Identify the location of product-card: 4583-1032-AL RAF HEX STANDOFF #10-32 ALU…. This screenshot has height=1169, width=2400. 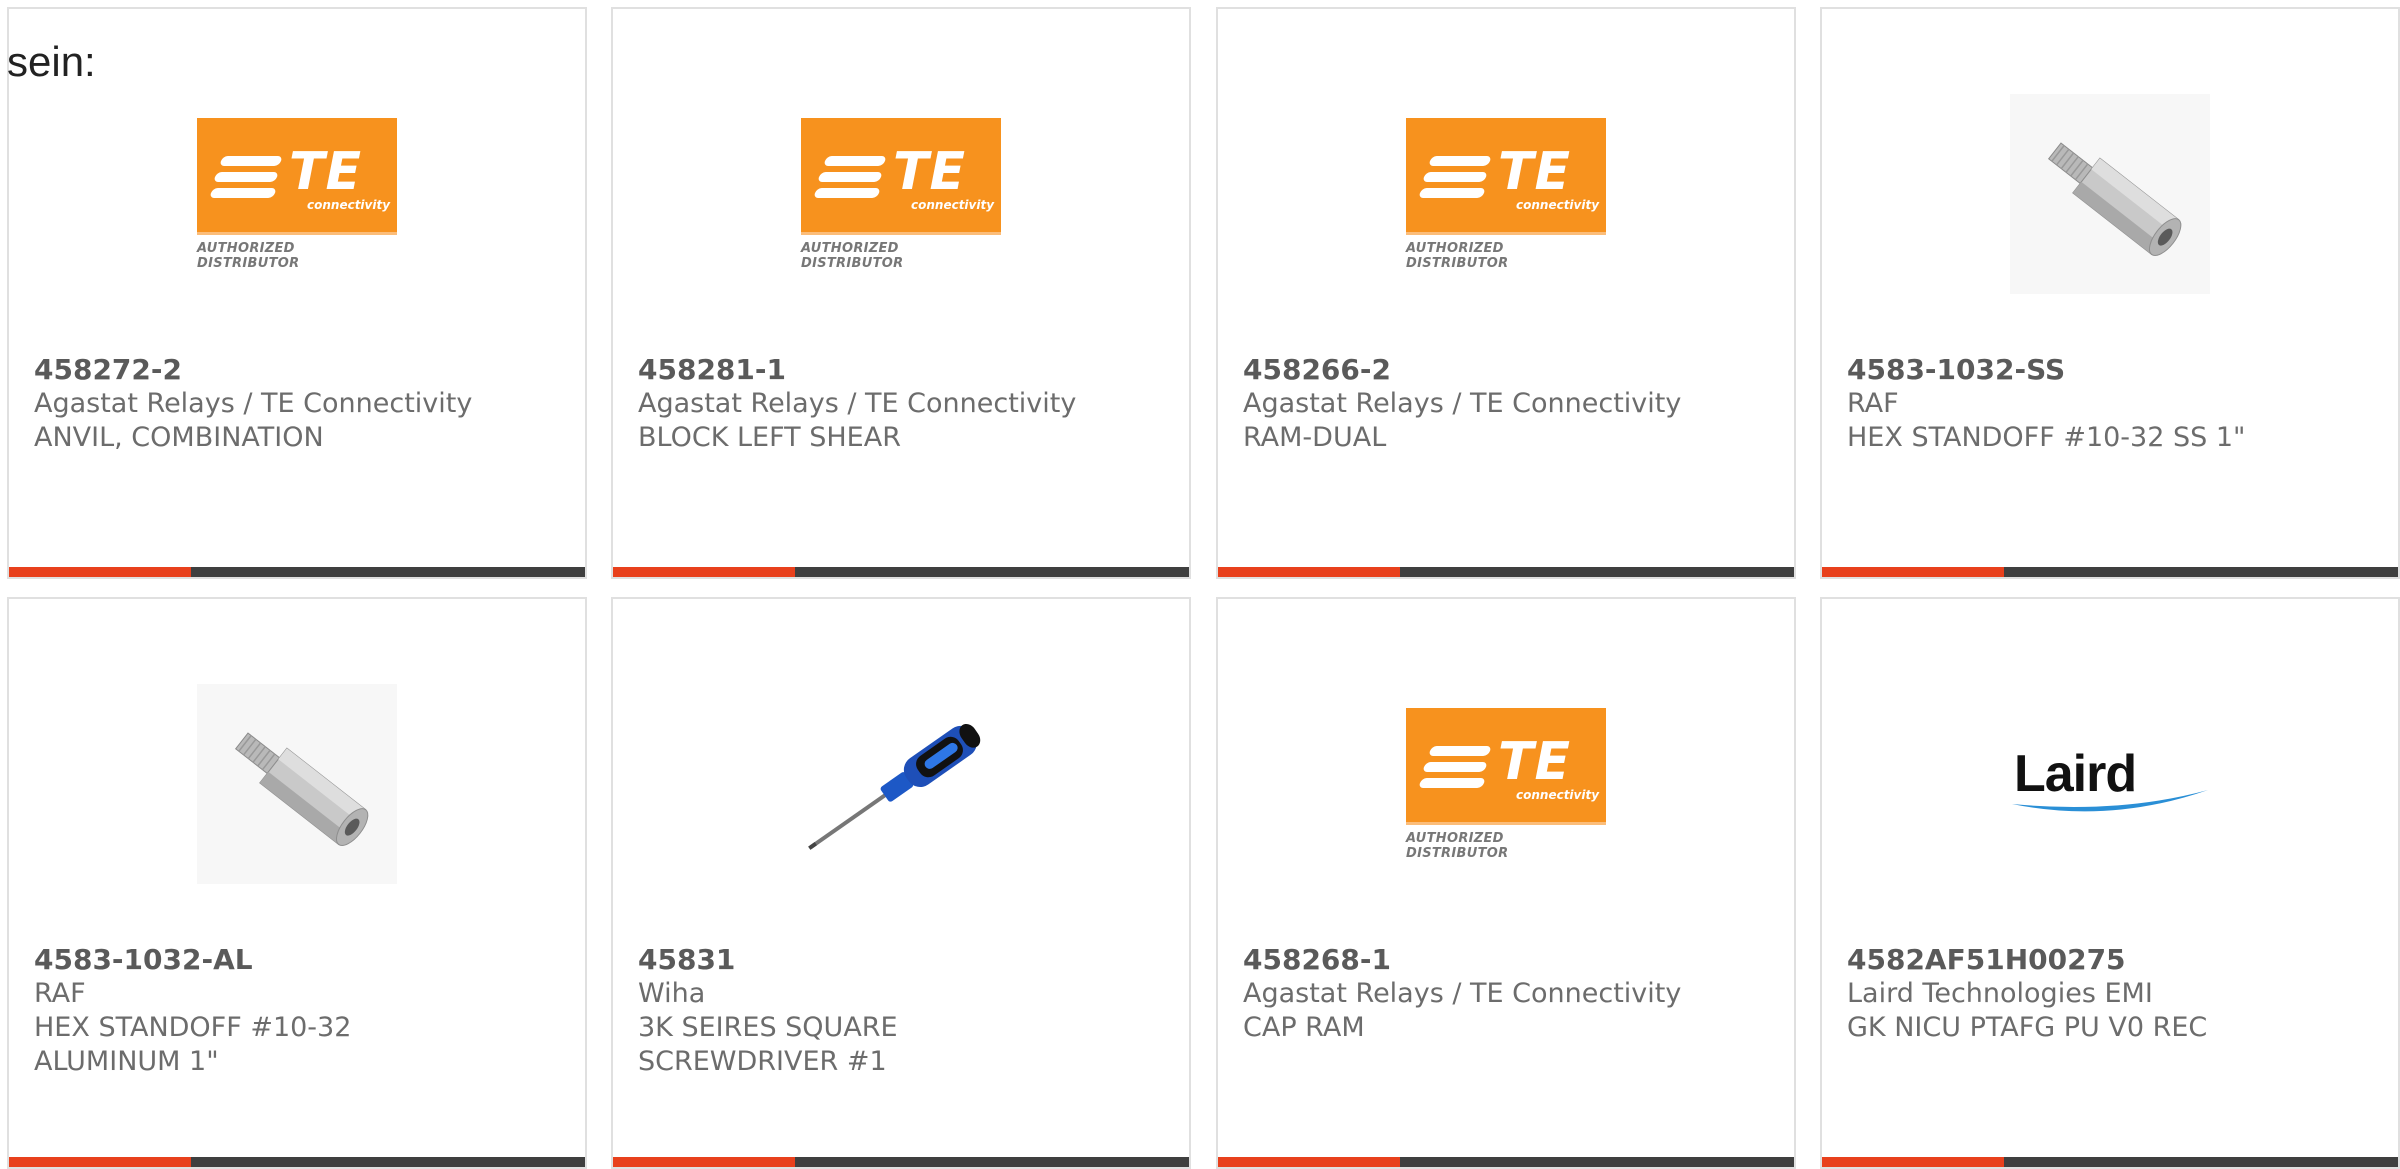
(297, 883).